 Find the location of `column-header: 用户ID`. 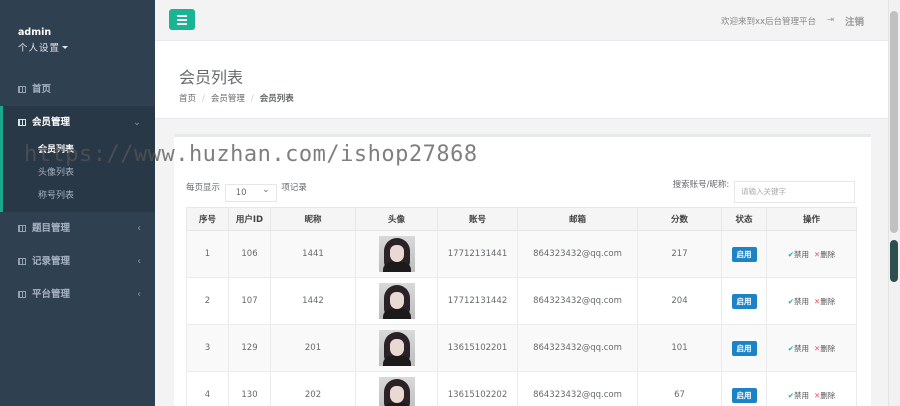

column-header: 用户ID is located at coordinates (249, 219).